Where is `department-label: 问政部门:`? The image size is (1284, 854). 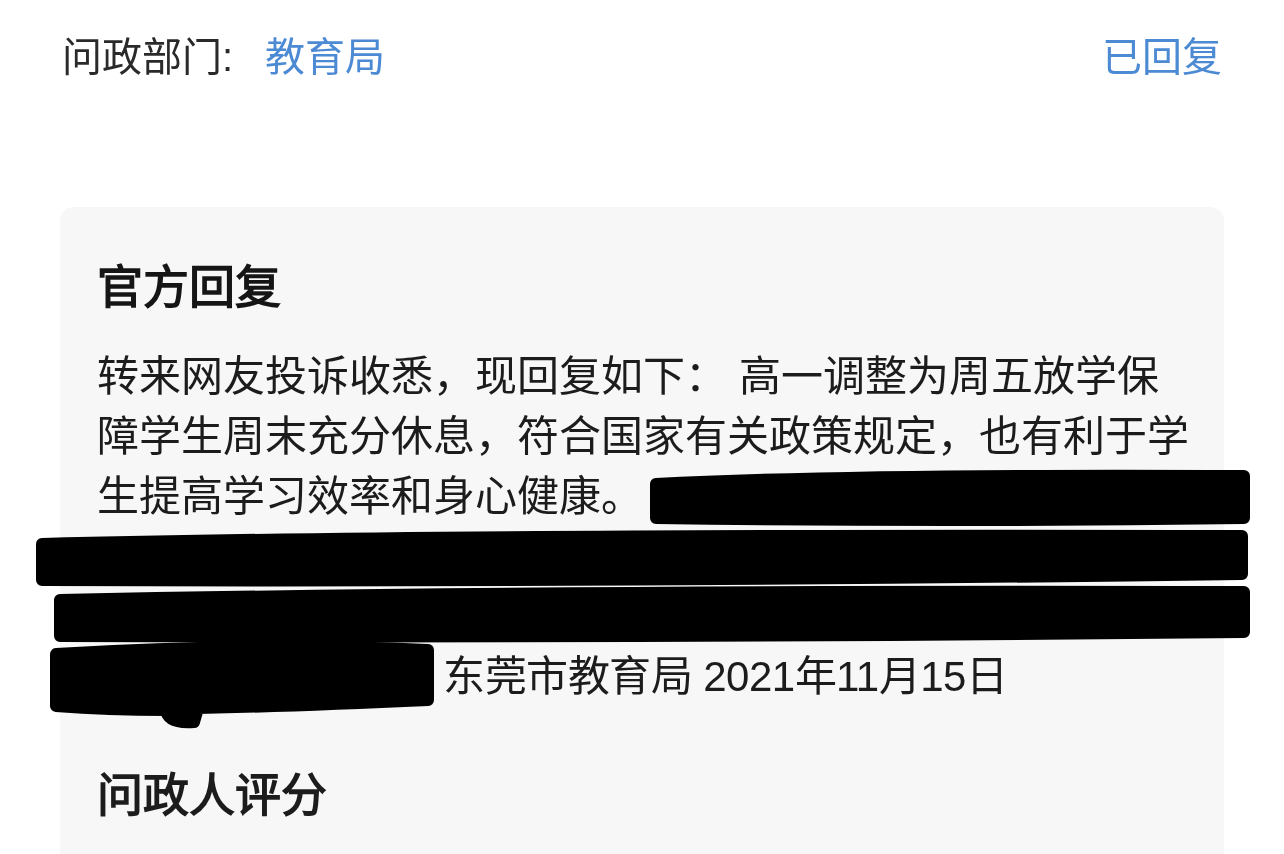
department-label: 问政部门: is located at coordinates (148, 57).